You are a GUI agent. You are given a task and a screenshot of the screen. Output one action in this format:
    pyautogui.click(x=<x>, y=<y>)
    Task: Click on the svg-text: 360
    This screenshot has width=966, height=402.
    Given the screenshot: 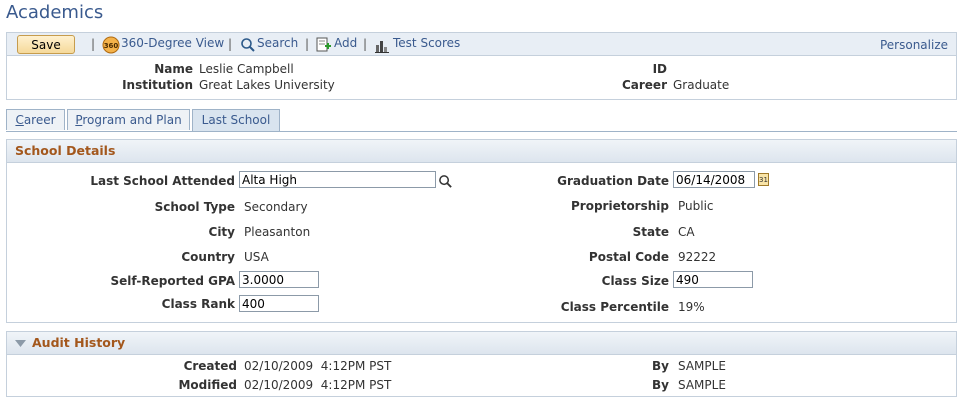 What is the action you would take?
    pyautogui.click(x=111, y=46)
    